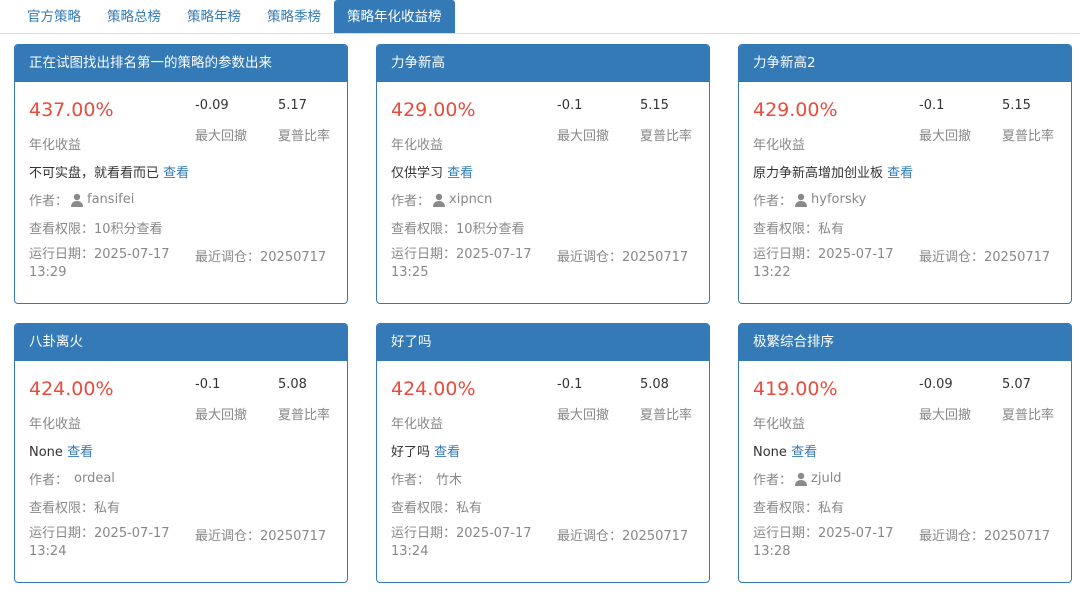 The width and height of the screenshot is (1080, 594). I want to click on author-name: 竹木, so click(449, 480).